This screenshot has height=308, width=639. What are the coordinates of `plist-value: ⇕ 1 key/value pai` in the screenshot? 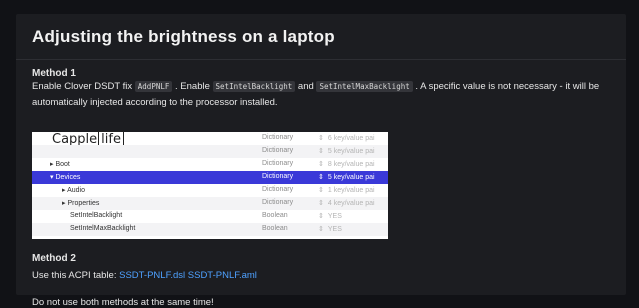 It's located at (346, 190).